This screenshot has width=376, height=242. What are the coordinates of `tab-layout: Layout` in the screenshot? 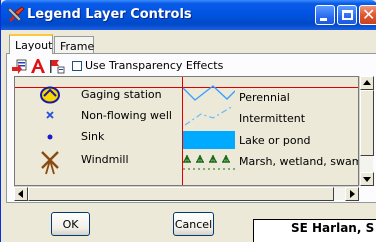 It's located at (31, 44).